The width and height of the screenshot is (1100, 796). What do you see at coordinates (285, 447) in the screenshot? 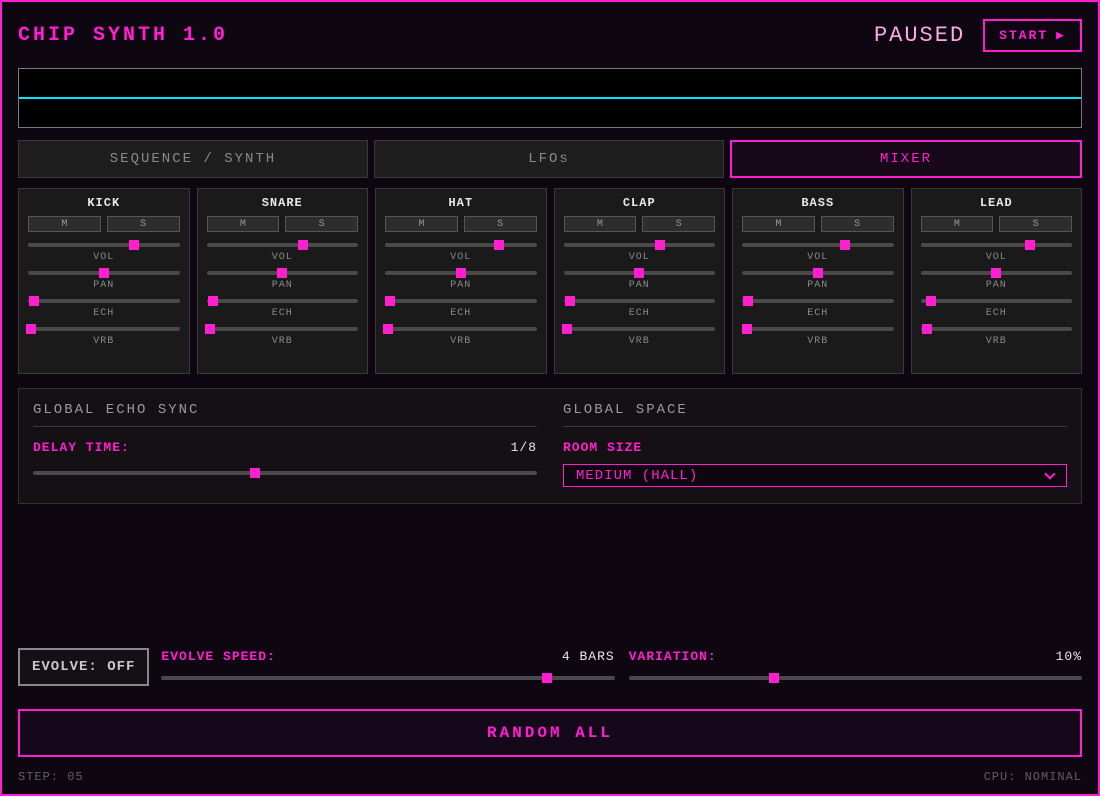
I see `delay-time-row: DELAY TIME: 1/8` at bounding box center [285, 447].